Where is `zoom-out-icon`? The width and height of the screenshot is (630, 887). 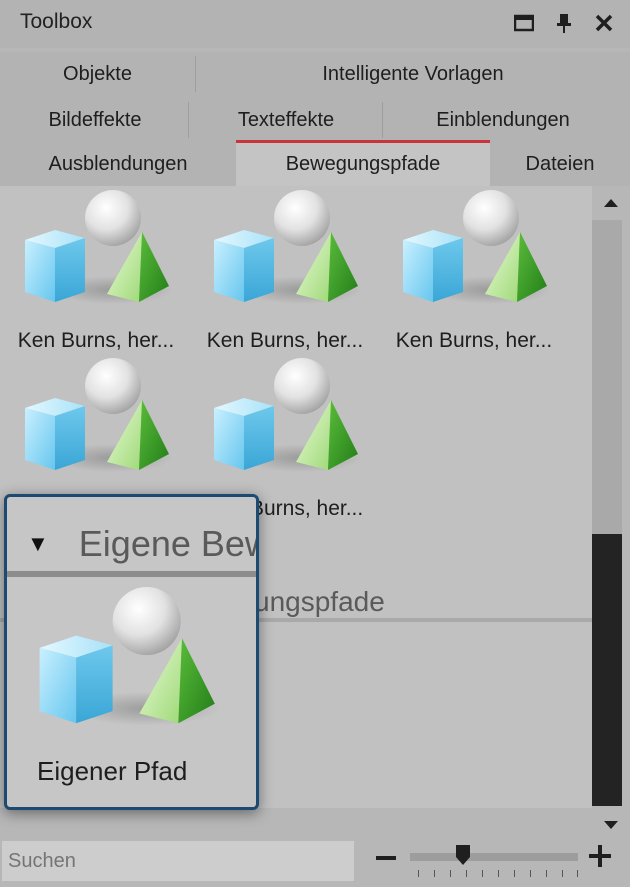
zoom-out-icon is located at coordinates (386, 858).